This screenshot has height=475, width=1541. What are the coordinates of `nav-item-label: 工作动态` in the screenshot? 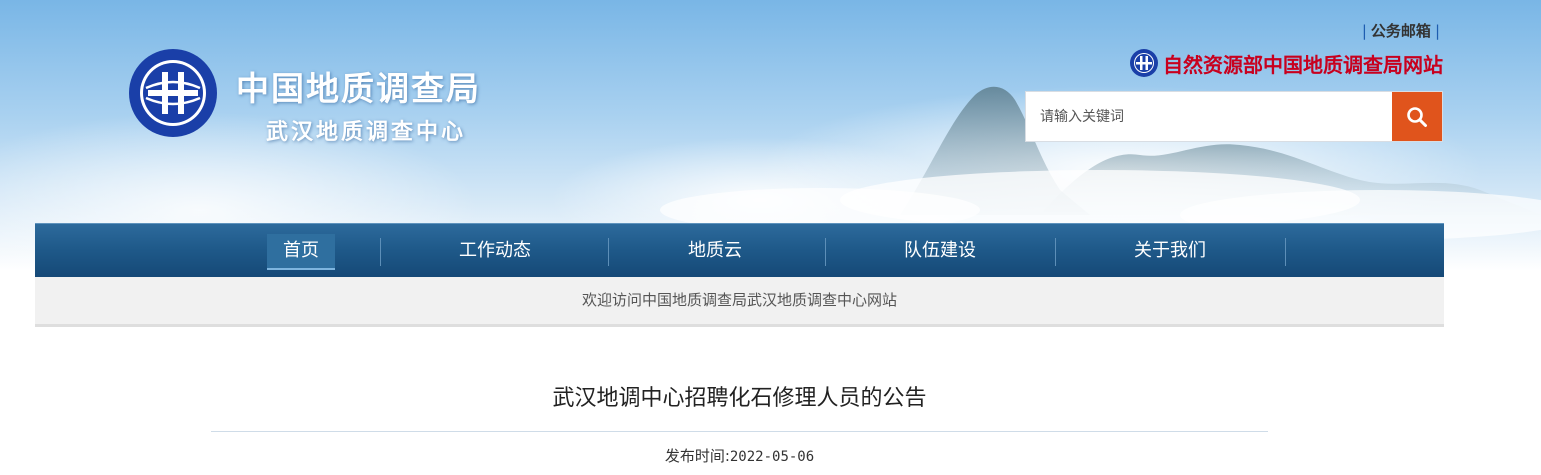 It's located at (495, 250).